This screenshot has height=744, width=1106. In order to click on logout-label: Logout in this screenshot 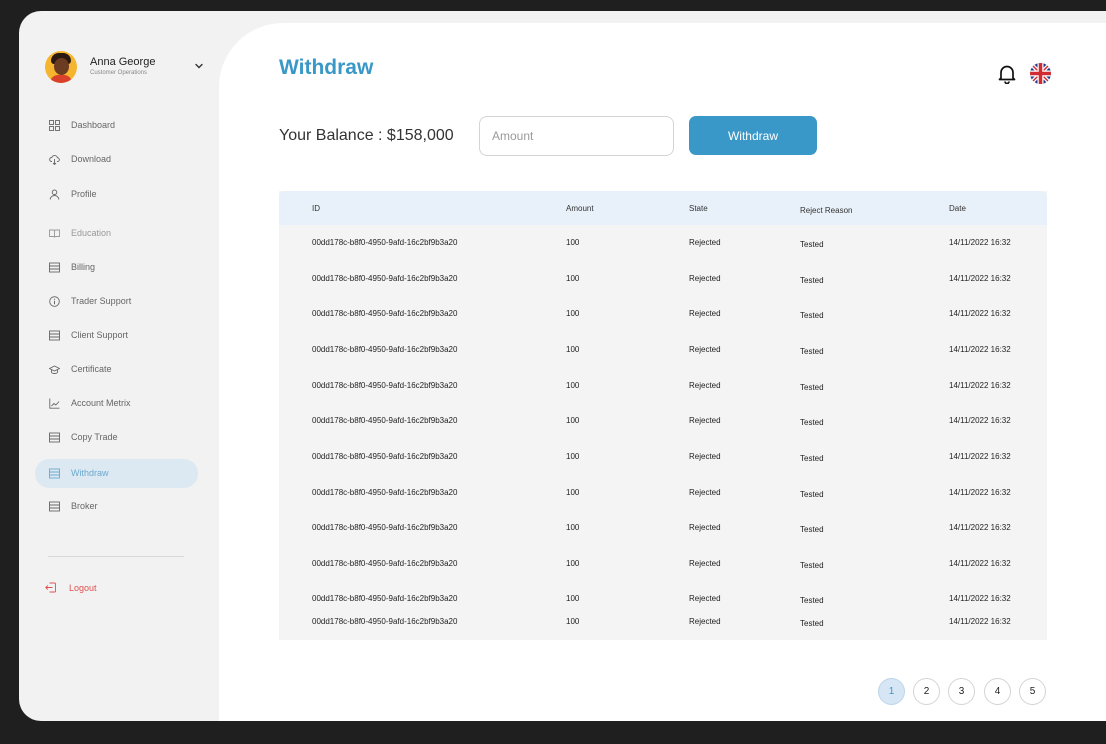, I will do `click(83, 588)`.